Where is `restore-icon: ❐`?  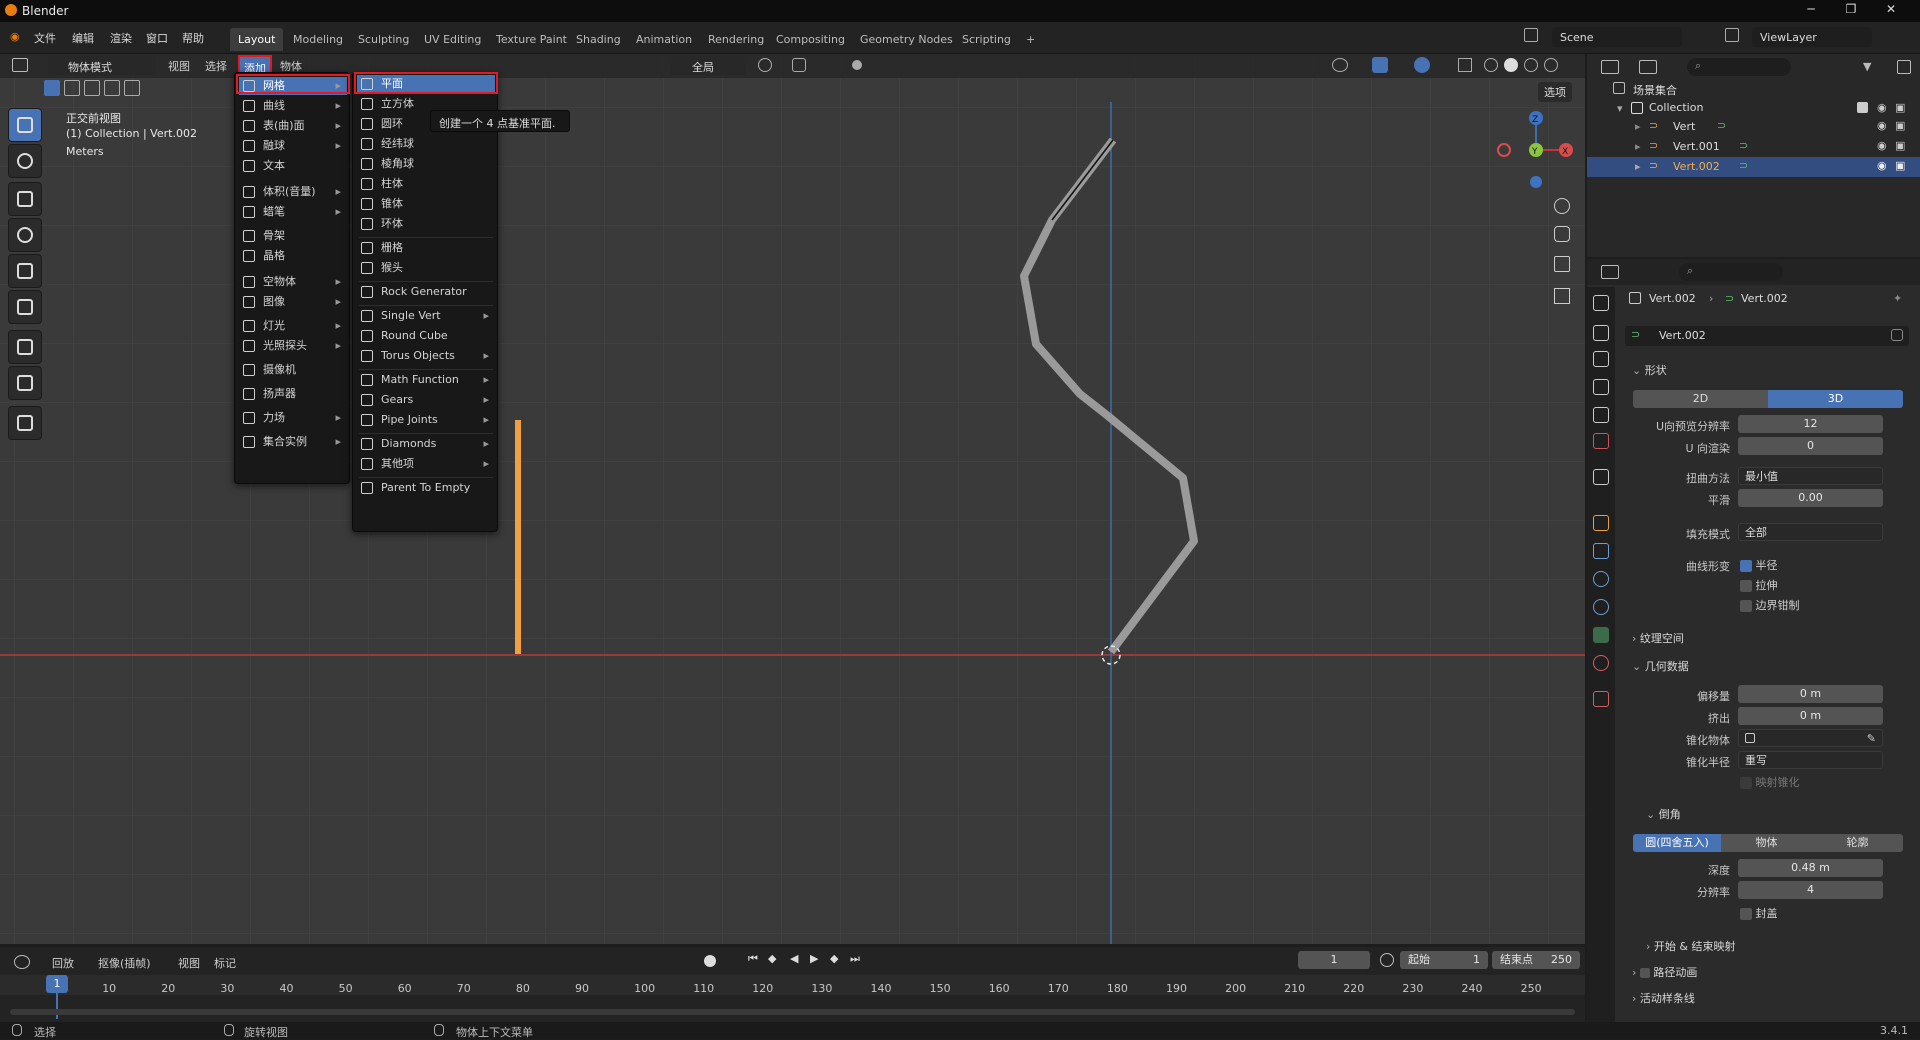
restore-icon: ❐ is located at coordinates (1851, 11).